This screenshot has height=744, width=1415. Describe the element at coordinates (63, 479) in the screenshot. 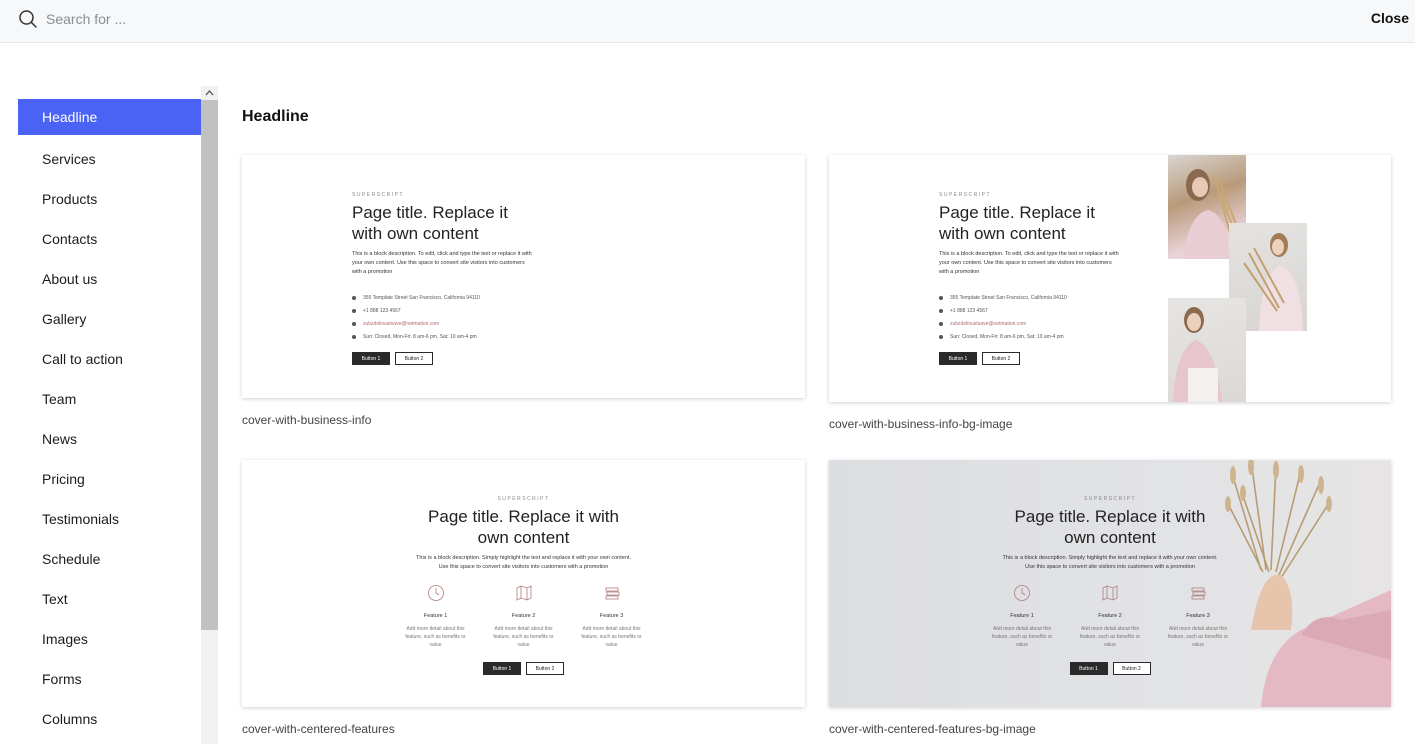

I see `sidebar-item-label: Pricing` at that location.